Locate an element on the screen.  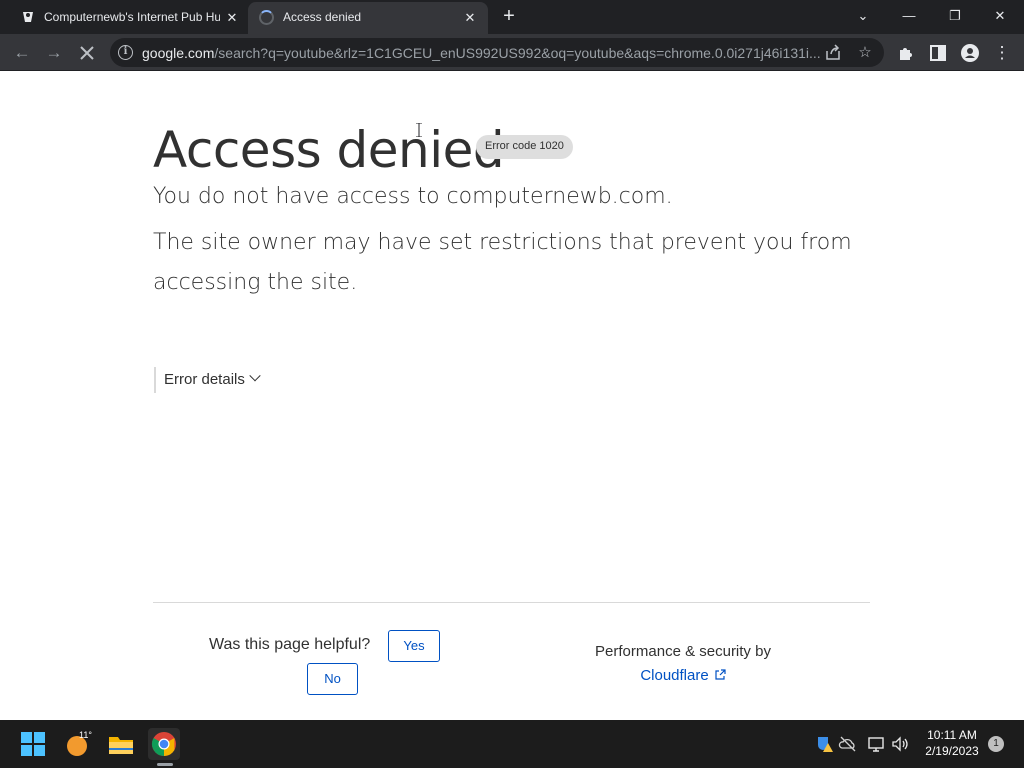
url-host: google.com is located at coordinates (178, 53).